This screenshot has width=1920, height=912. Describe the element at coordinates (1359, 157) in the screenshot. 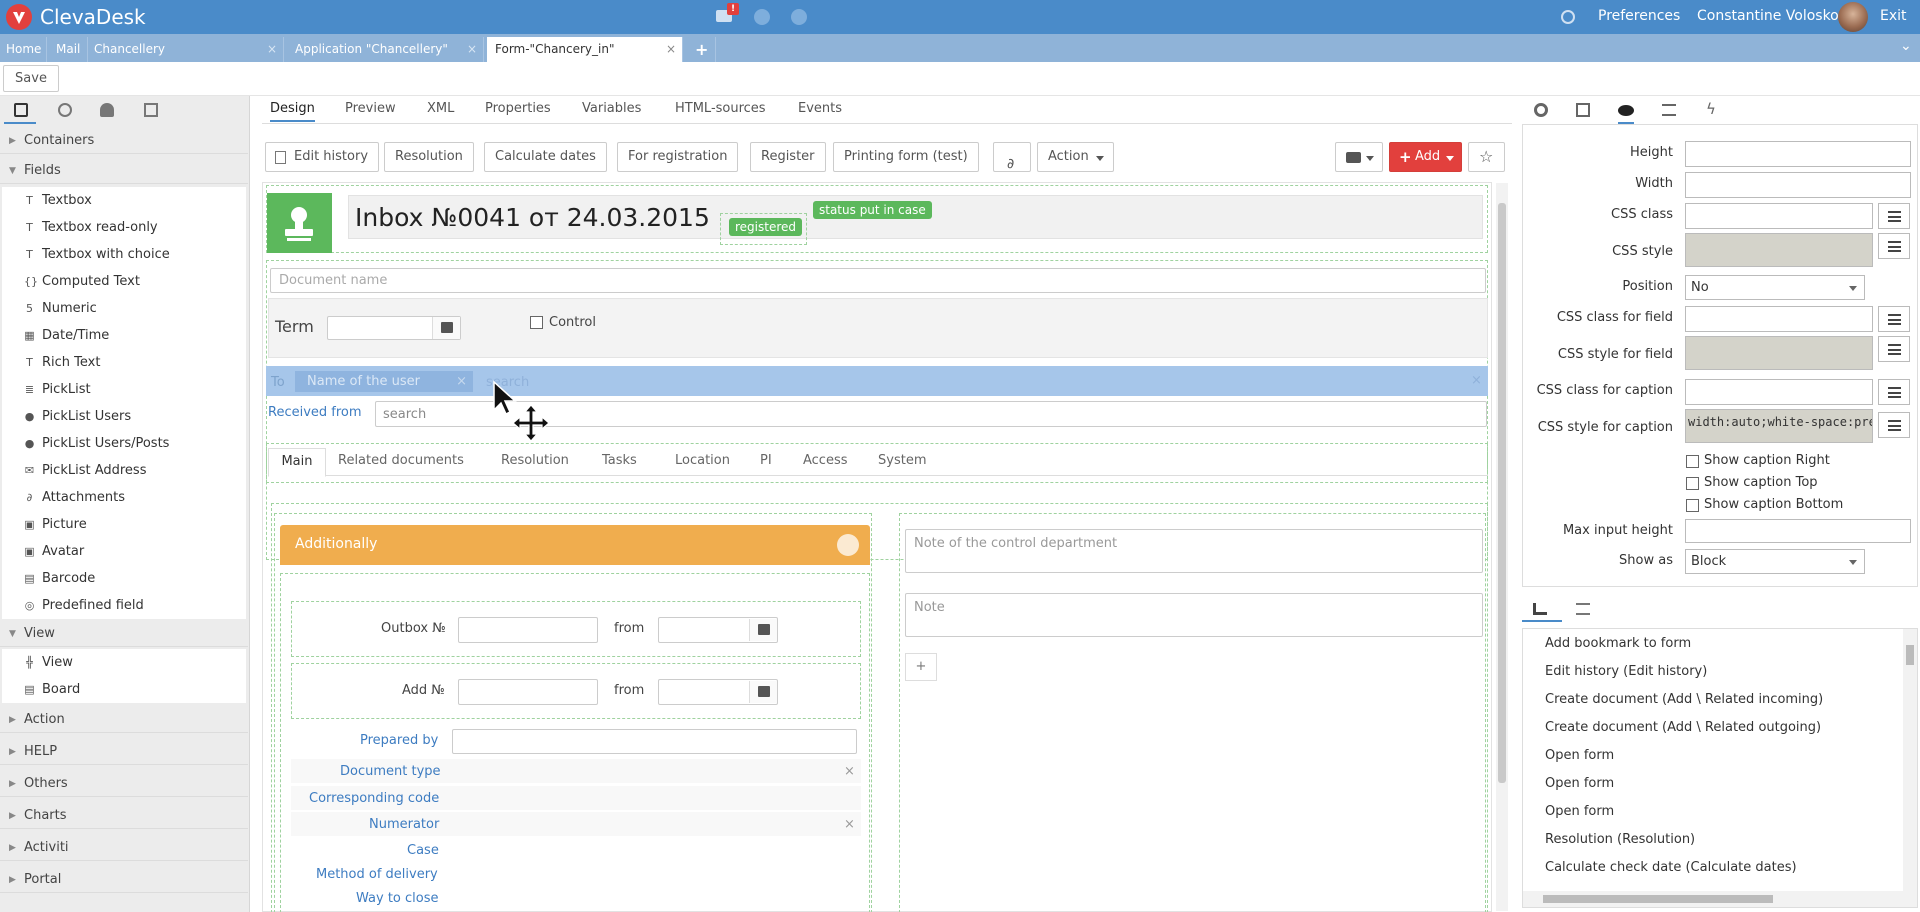

I see `print-dropdown-button` at that location.